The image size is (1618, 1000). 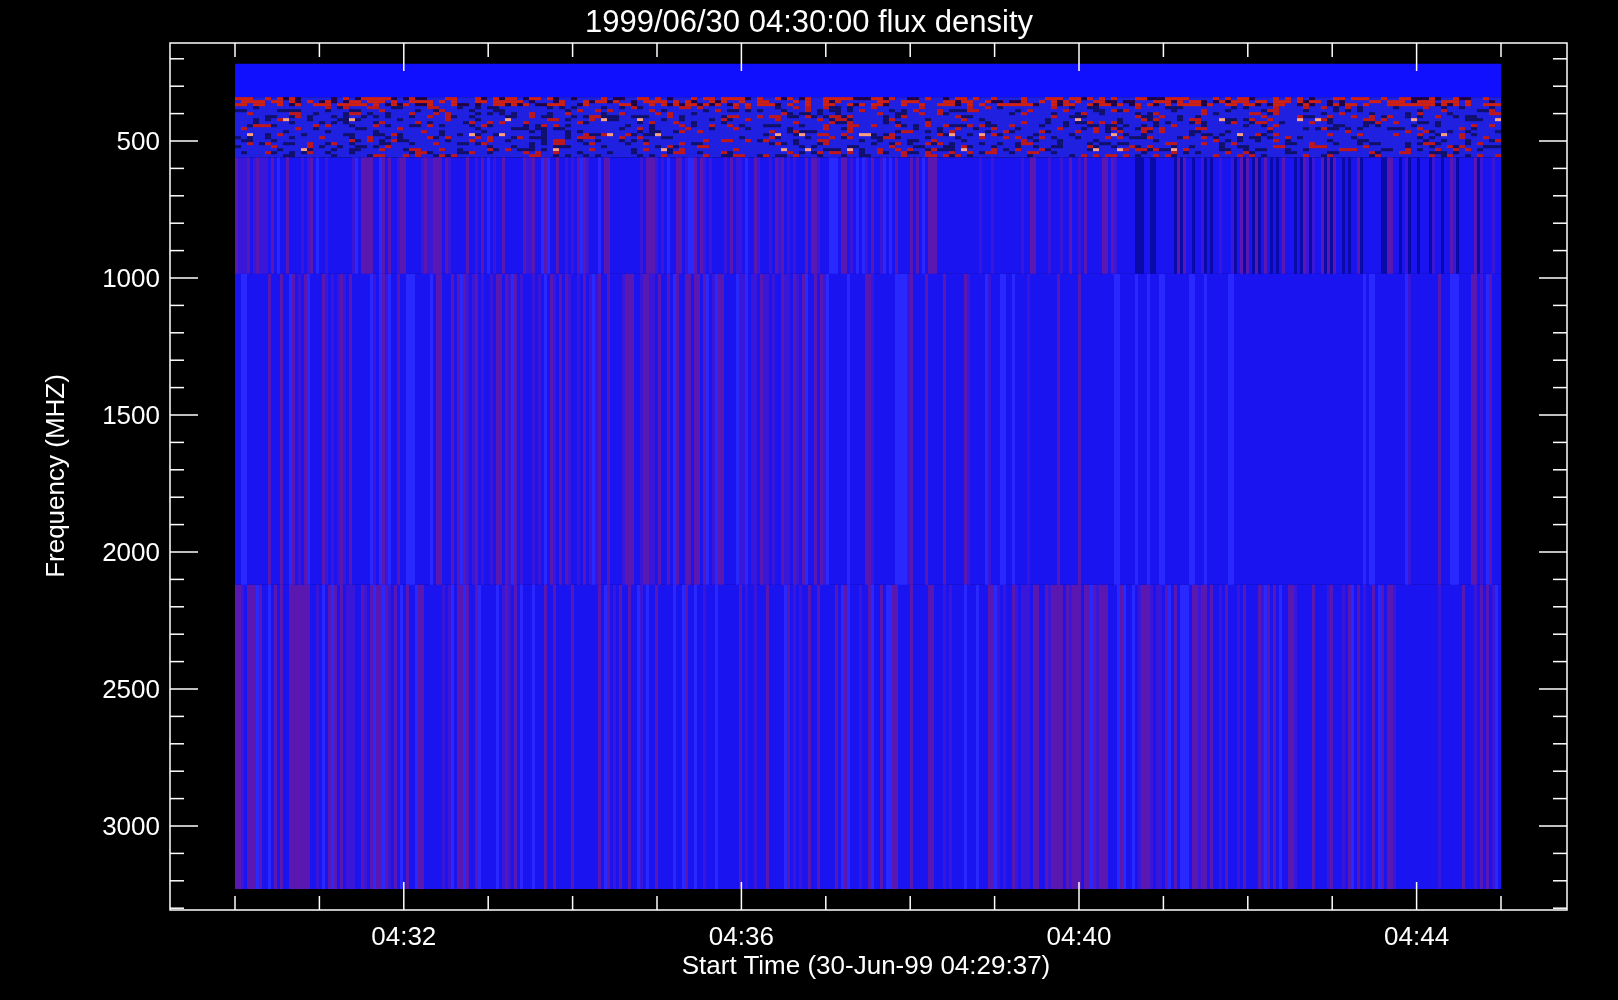 I want to click on x-tick-label: 04:32, so click(x=404, y=936).